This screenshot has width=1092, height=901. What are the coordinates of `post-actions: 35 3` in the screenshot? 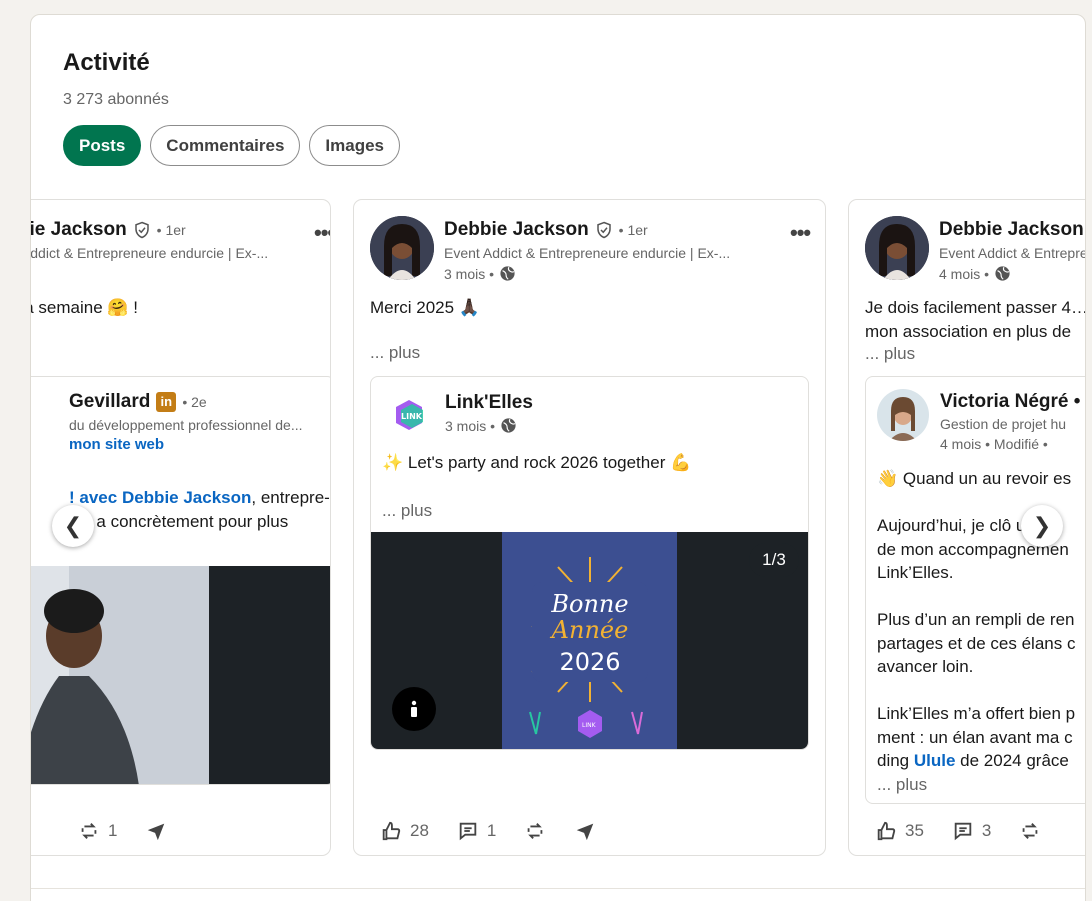 It's located at (972, 831).